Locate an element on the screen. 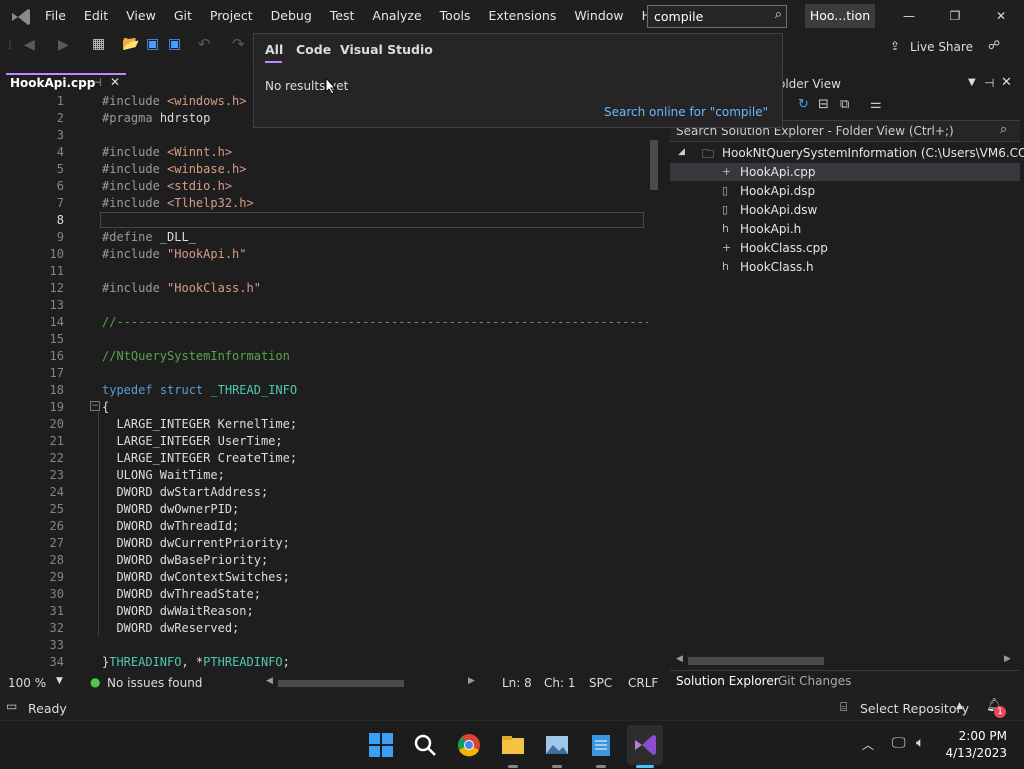 The width and height of the screenshot is (1024, 769). code-line: DWORD dwContextSwitches; is located at coordinates (195, 577).